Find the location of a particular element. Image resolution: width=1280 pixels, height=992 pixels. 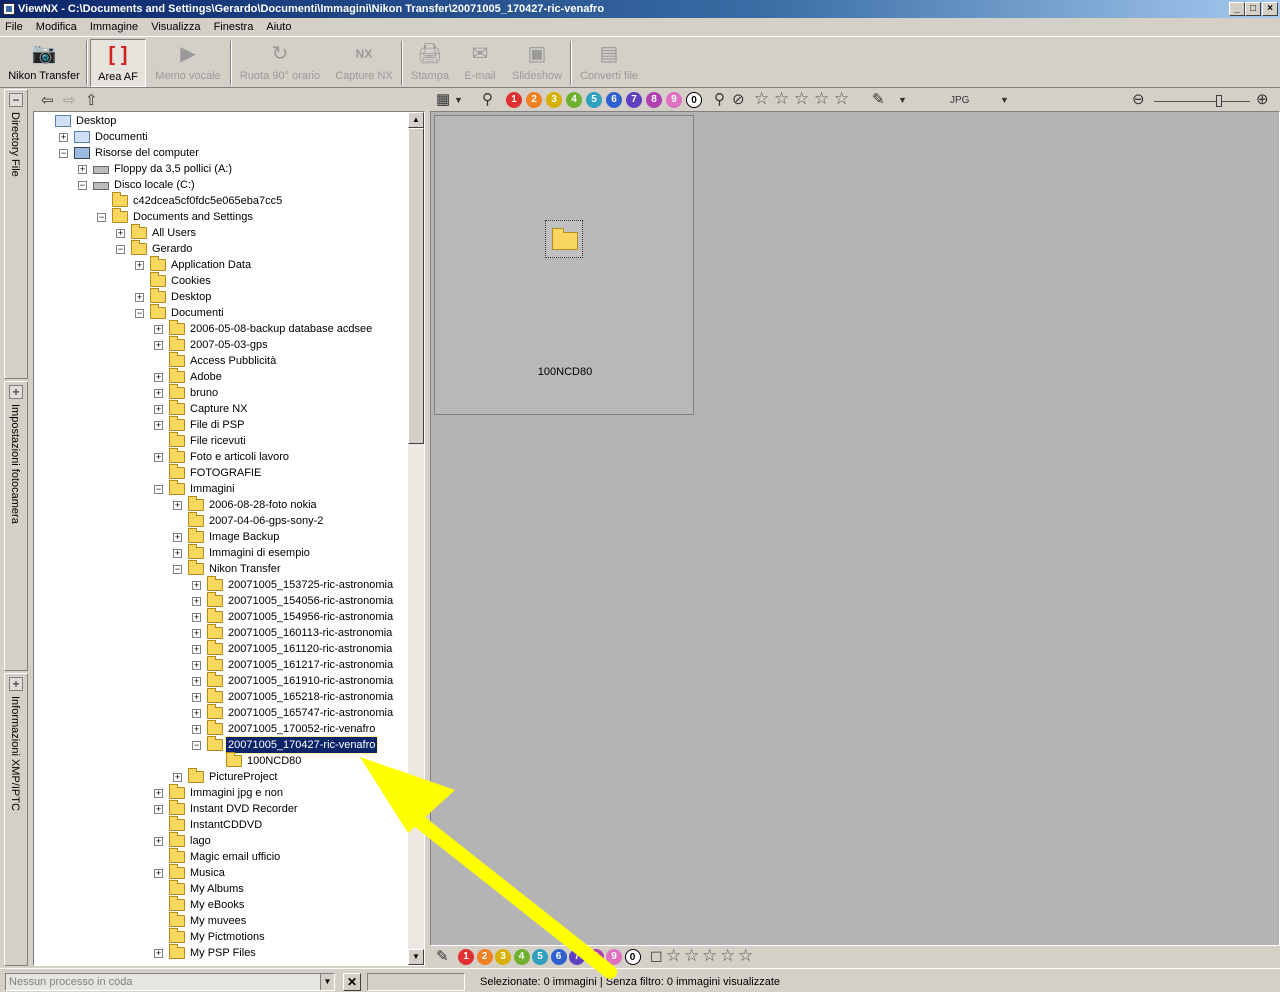

tree-item: + Instant DVD Recorder is located at coordinates (220, 808).